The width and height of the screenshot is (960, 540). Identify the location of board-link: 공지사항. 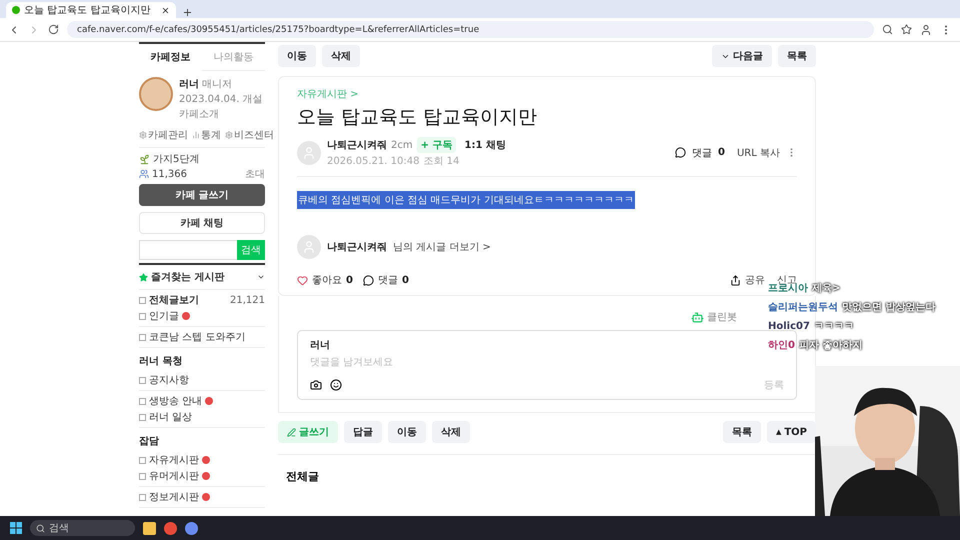
(169, 380).